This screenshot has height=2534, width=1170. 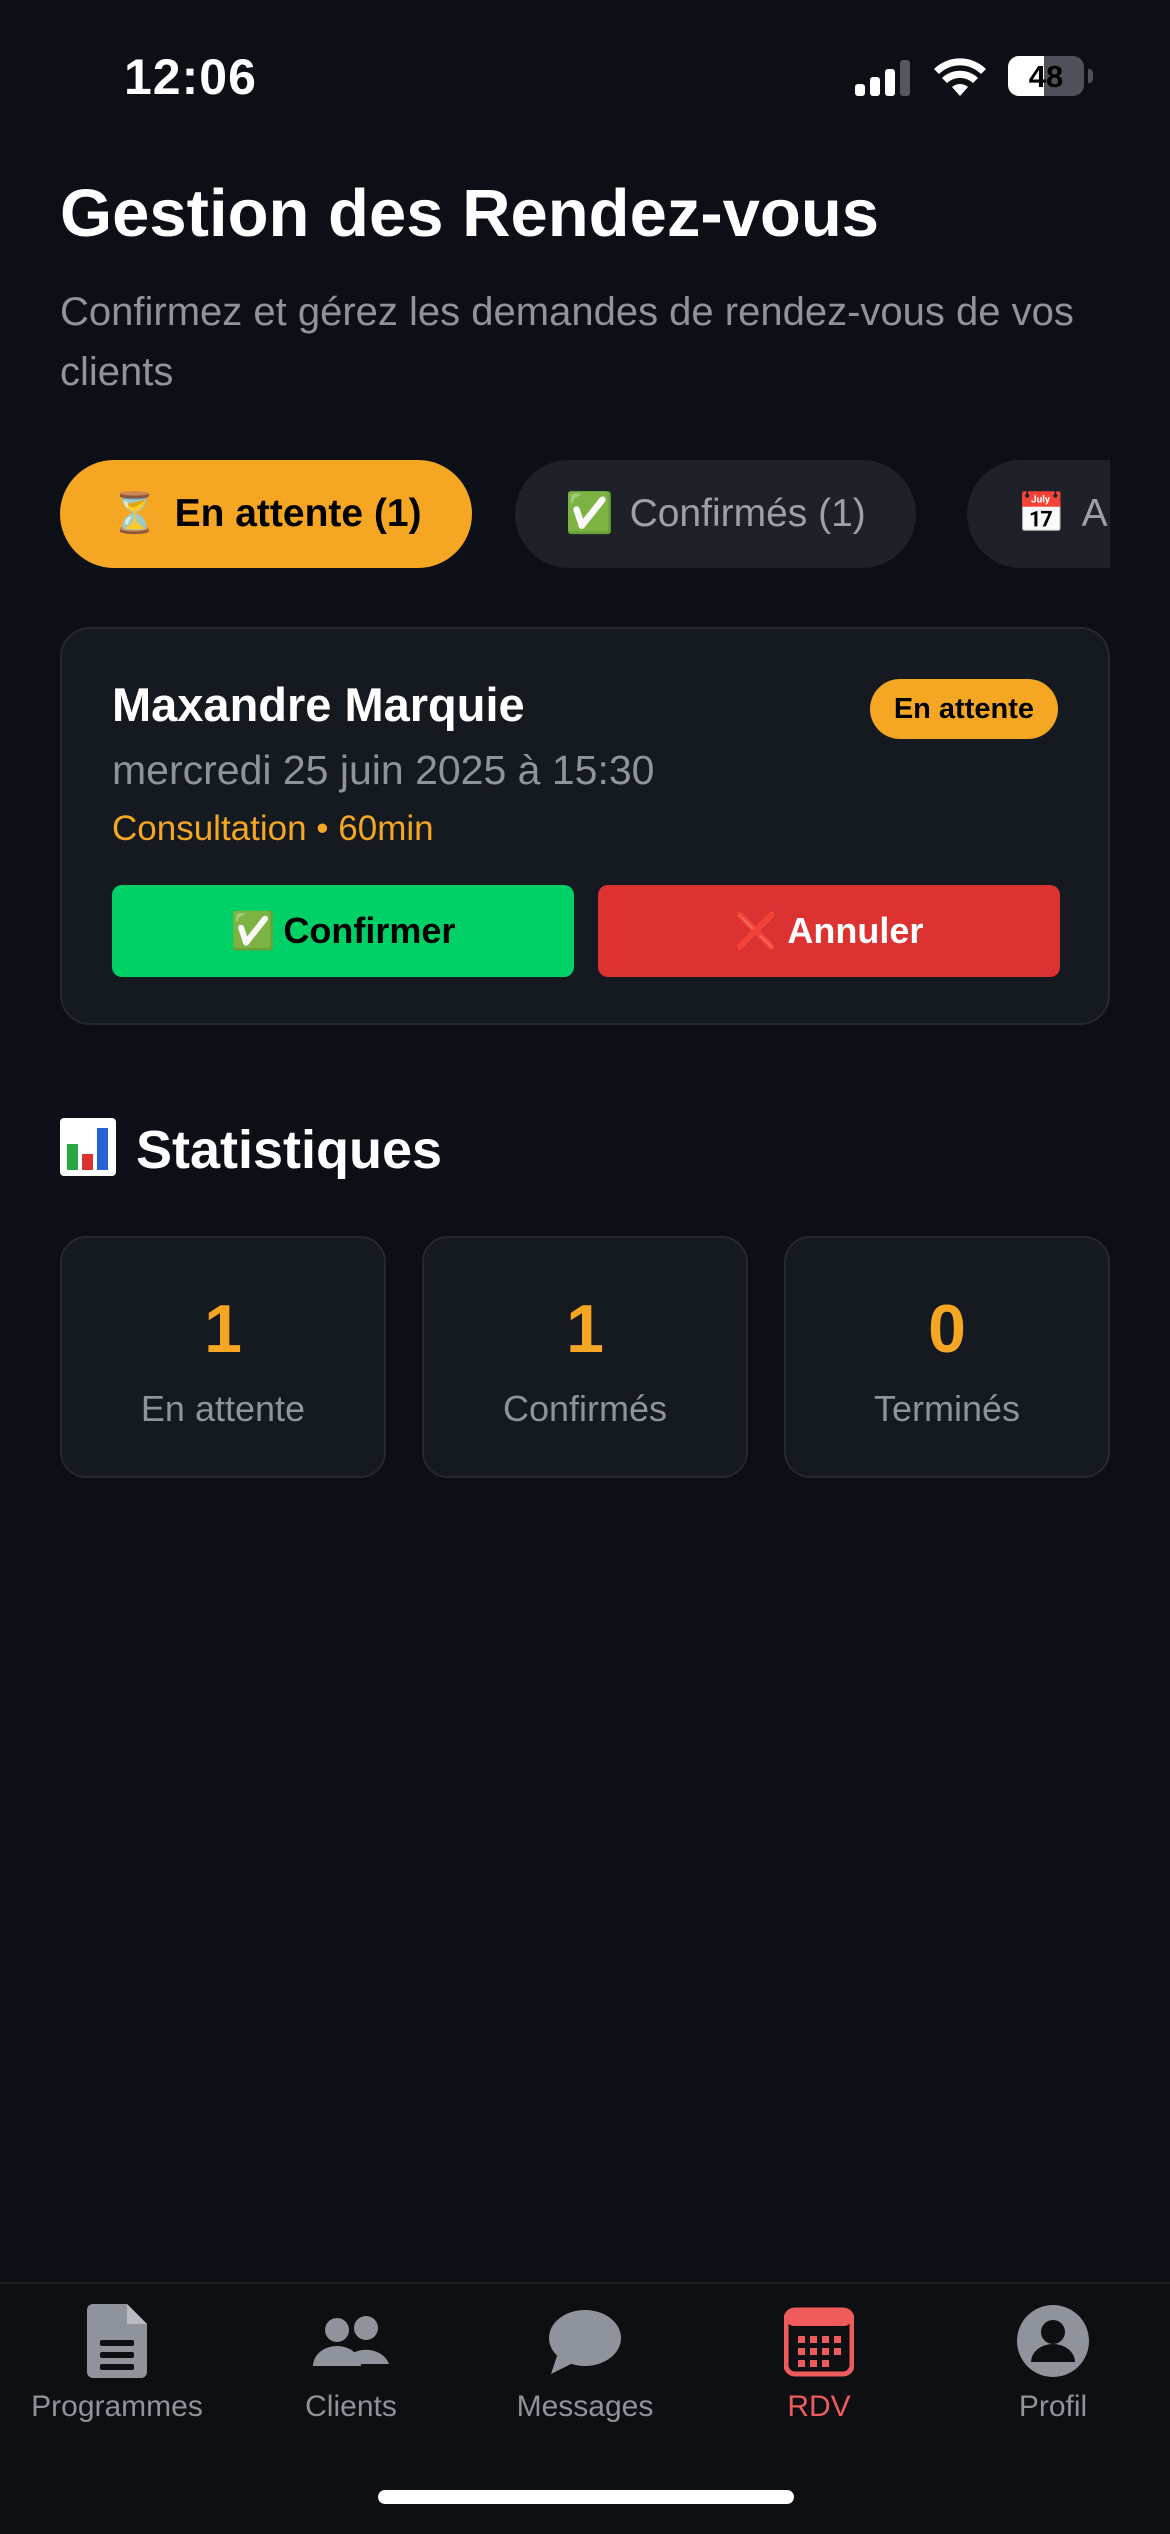 What do you see at coordinates (273, 828) in the screenshot?
I see `appointment-type-duration: Consultation • 60min` at bounding box center [273, 828].